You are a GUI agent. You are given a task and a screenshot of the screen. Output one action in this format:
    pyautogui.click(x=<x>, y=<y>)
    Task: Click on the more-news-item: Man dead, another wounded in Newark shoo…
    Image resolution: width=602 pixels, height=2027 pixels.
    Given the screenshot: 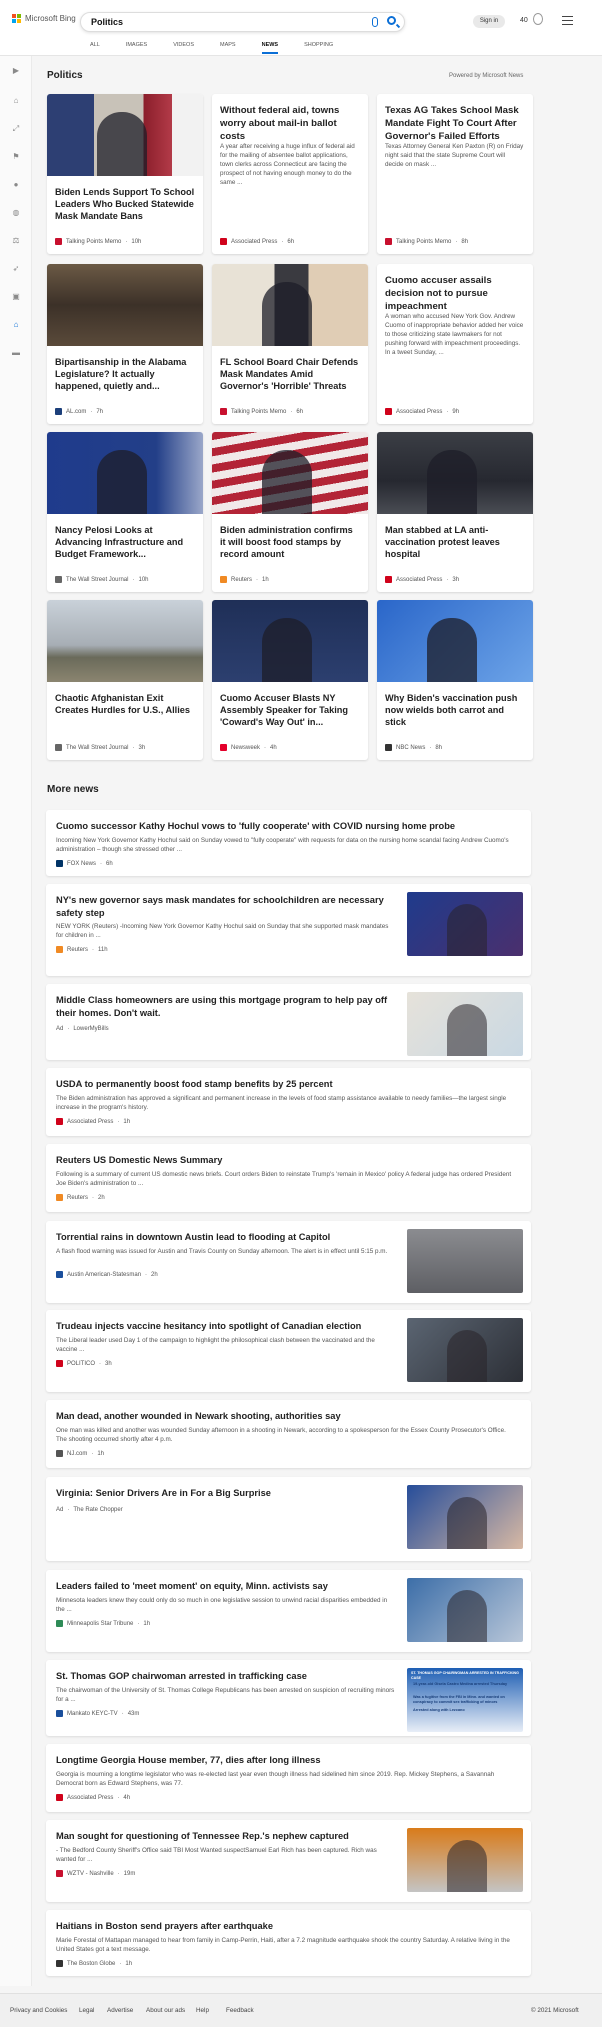 What is the action you would take?
    pyautogui.click(x=288, y=1434)
    